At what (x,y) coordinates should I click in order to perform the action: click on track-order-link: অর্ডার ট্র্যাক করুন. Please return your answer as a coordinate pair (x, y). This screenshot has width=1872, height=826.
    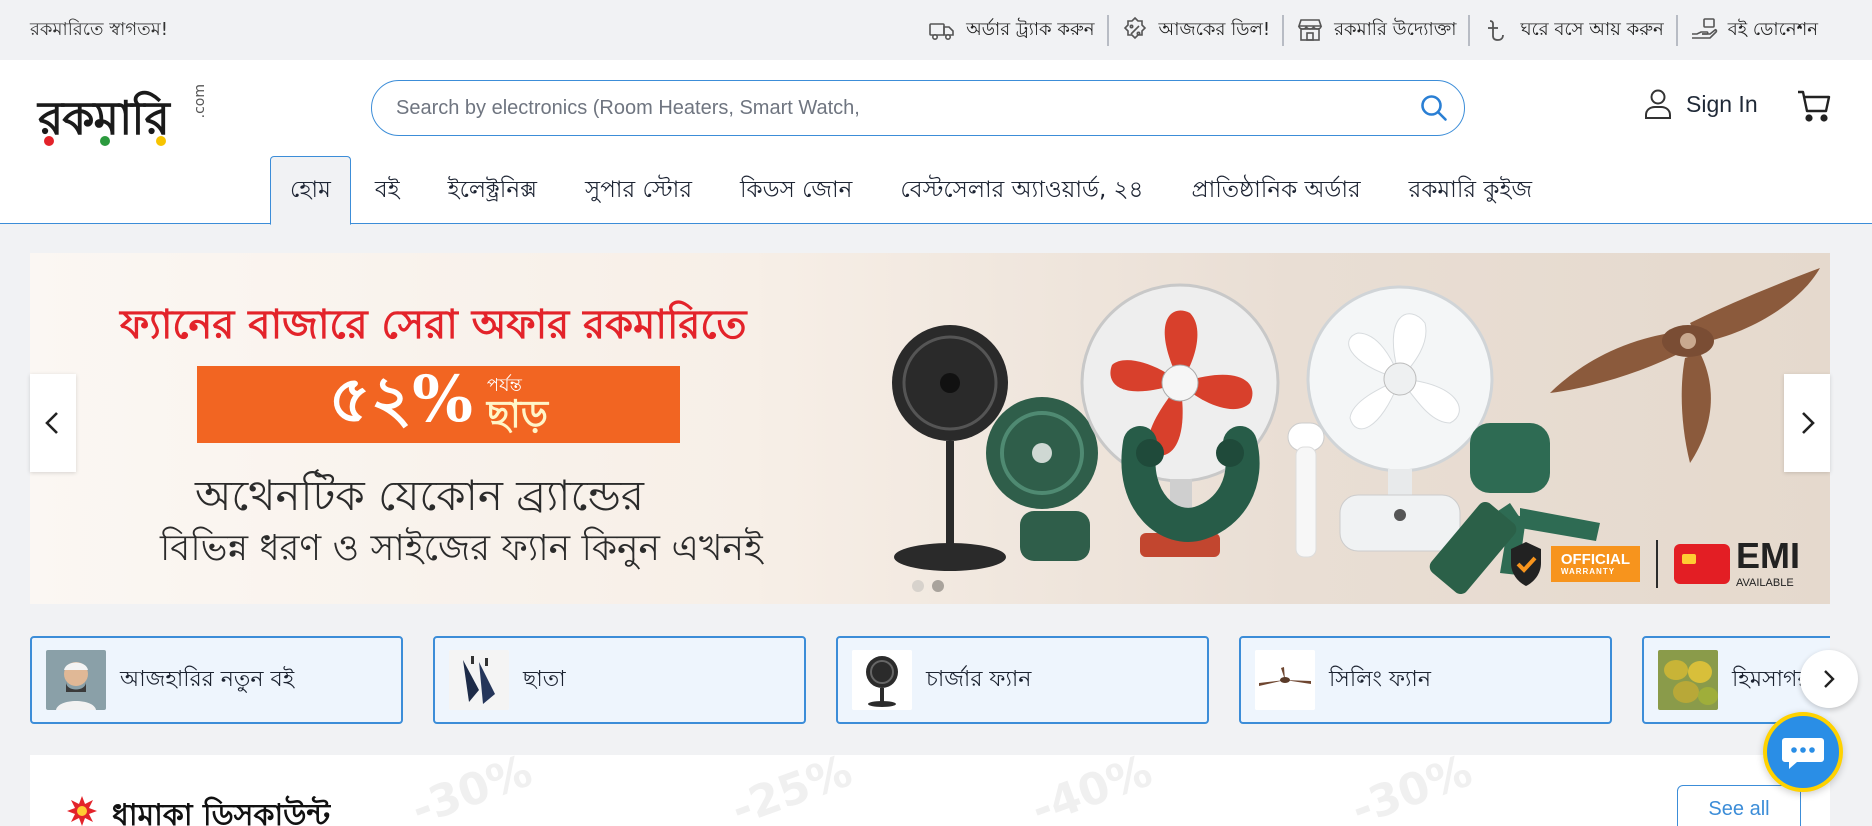
    Looking at the image, I should click on (1011, 30).